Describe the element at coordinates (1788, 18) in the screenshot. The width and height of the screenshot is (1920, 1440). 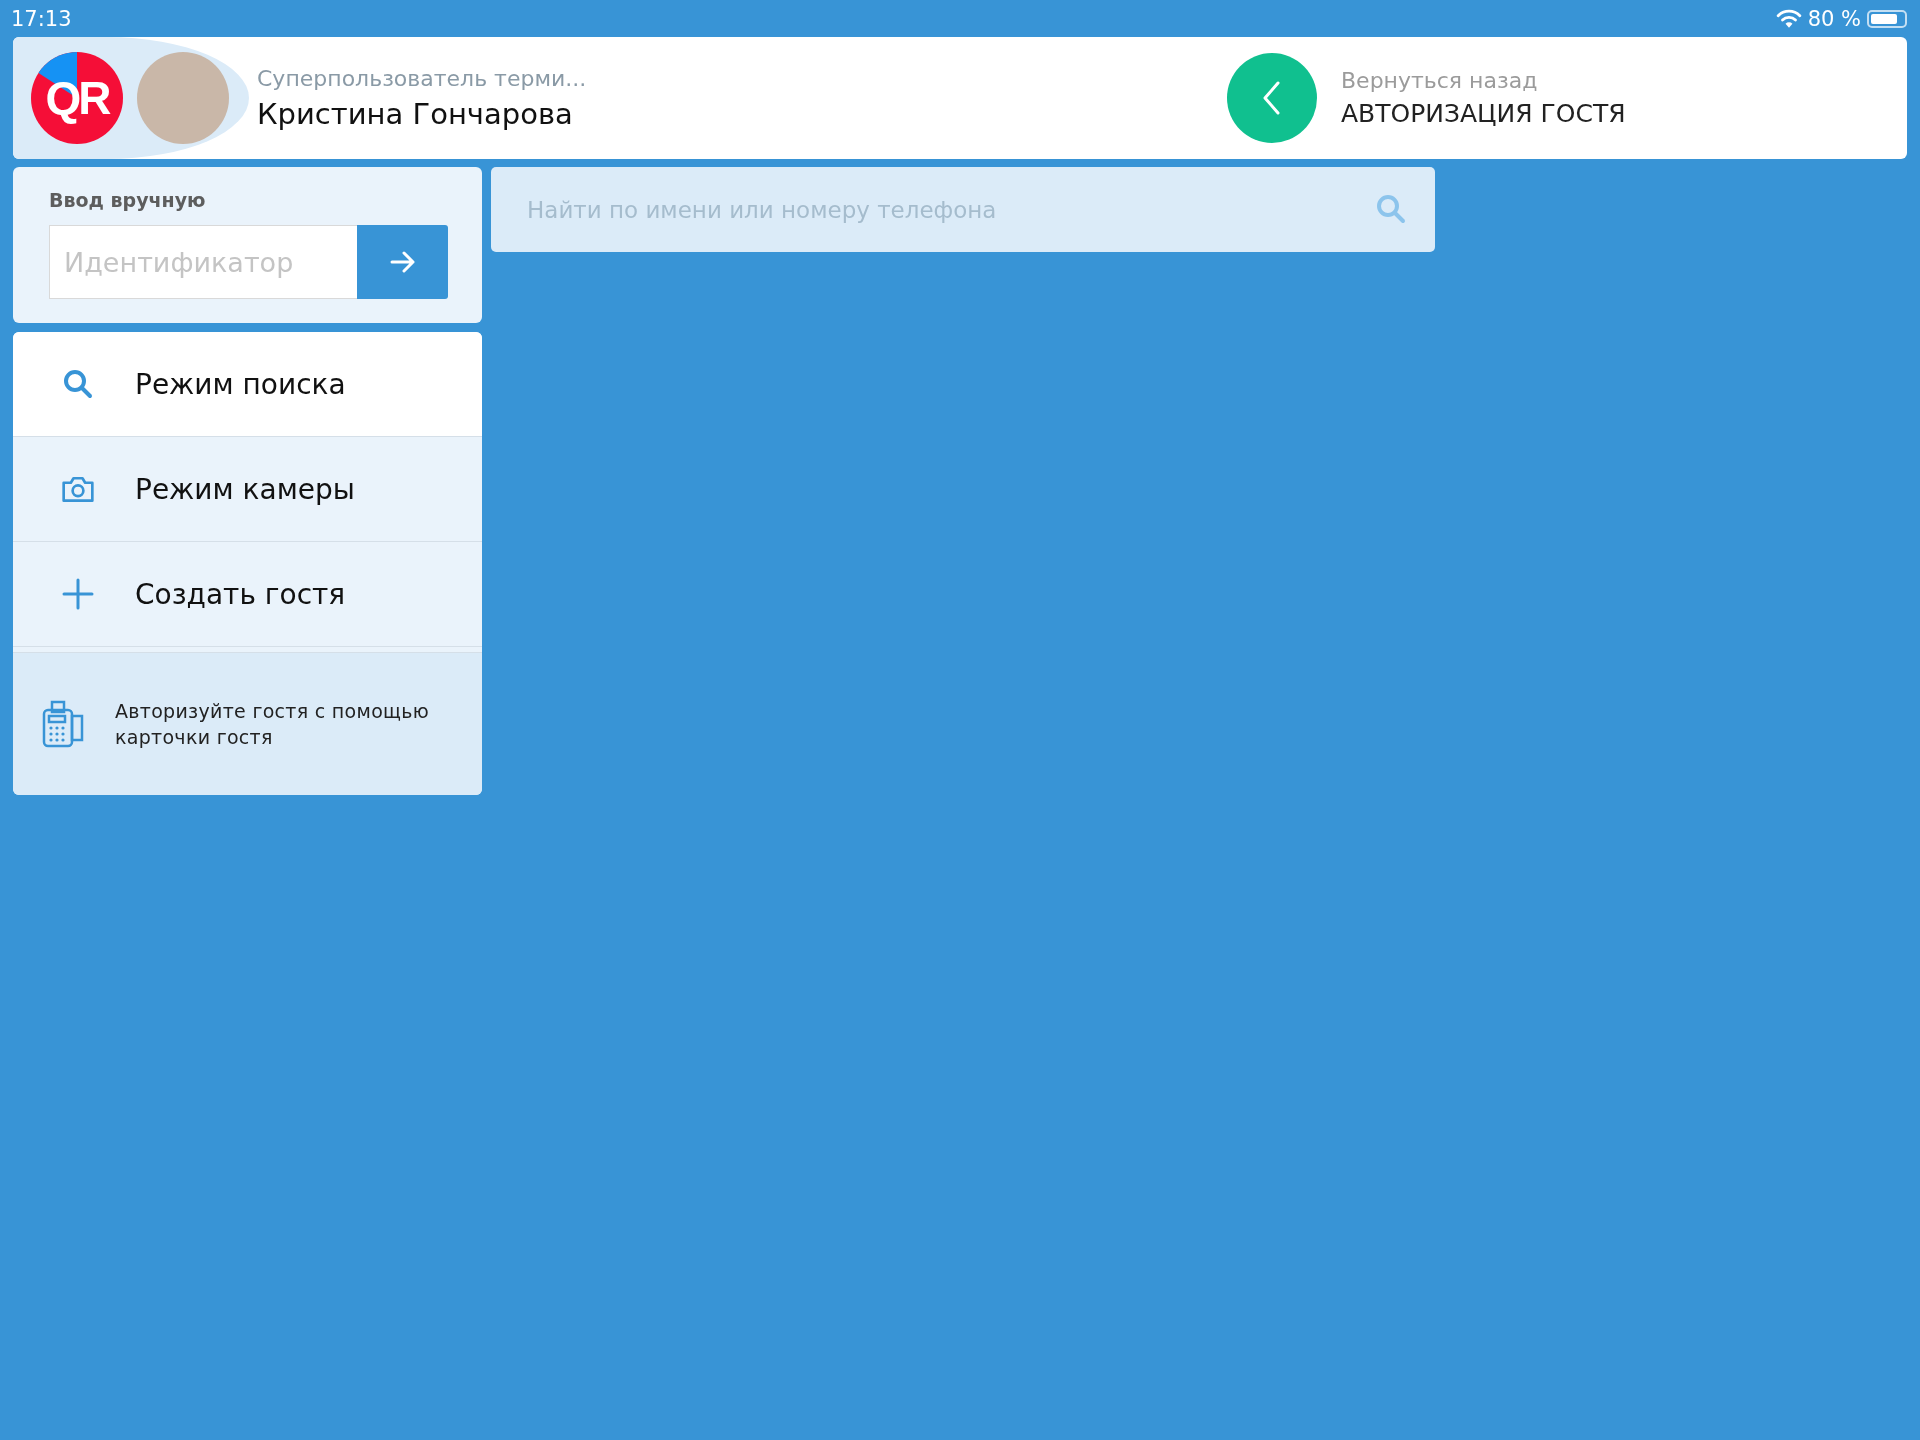
I see `wifi-icon` at that location.